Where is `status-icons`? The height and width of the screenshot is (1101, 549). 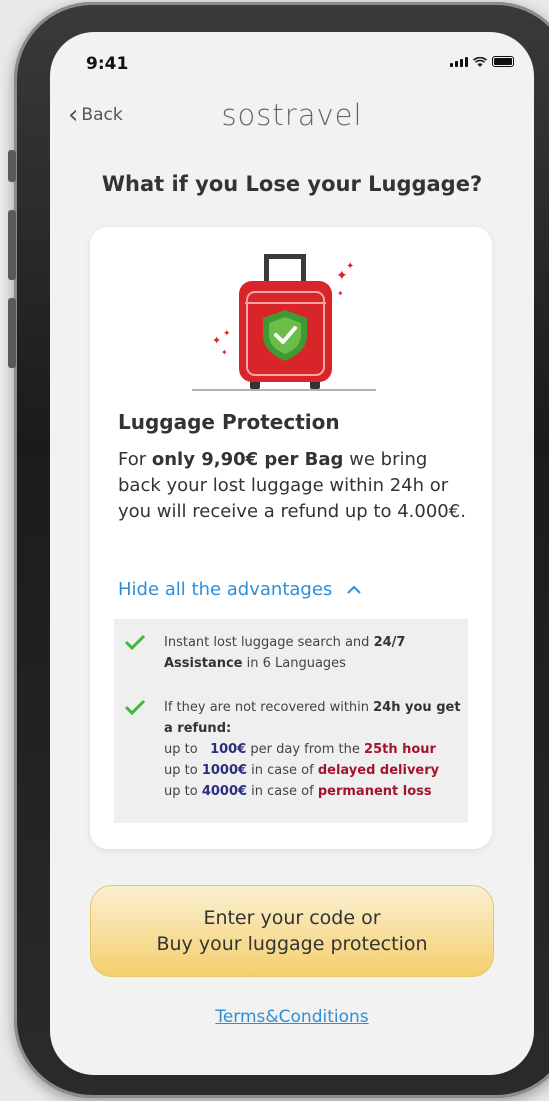 status-icons is located at coordinates (482, 61).